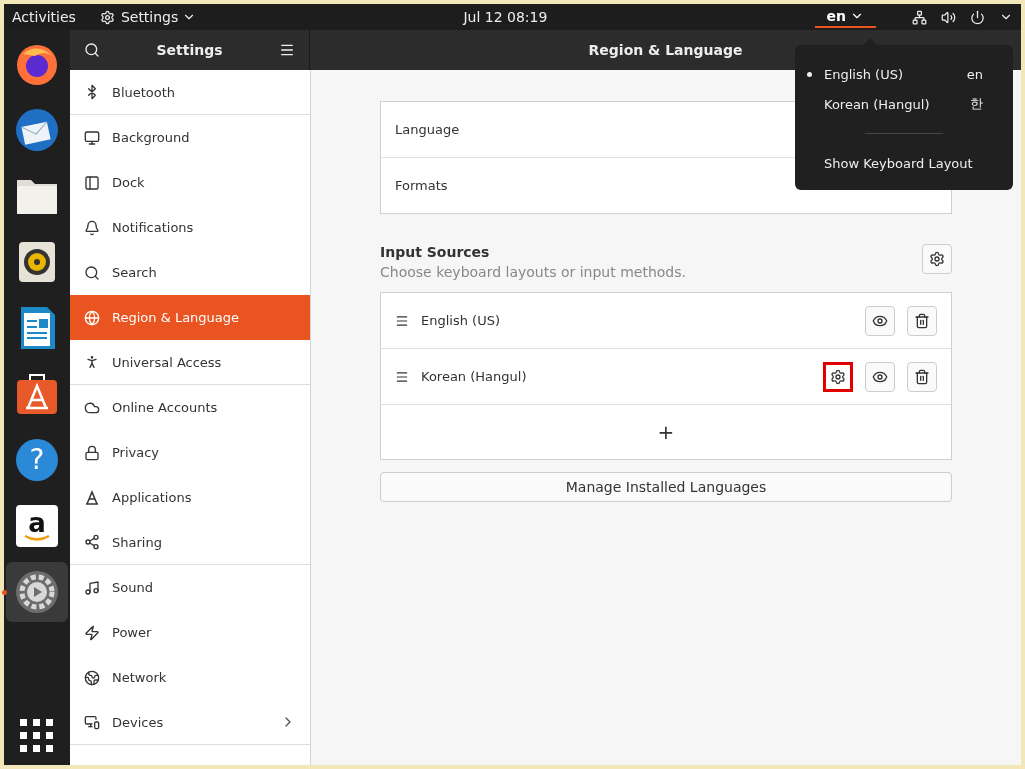 The width and height of the screenshot is (1025, 769). I want to click on sidebar-item: Notifications, so click(190, 227).